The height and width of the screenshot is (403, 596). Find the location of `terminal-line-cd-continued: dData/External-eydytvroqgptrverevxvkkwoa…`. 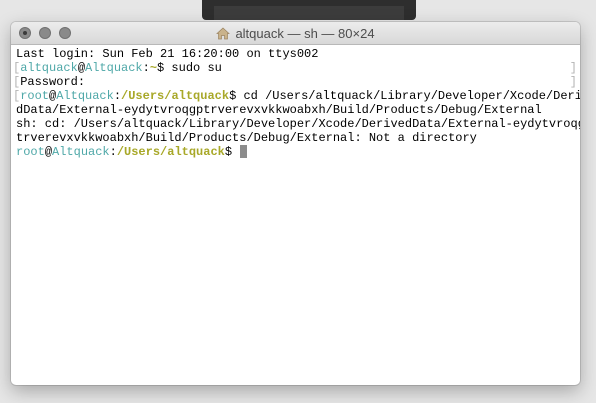

terminal-line-cd-continued: dData/External-eydytvroqgptrverevxvkkwoa… is located at coordinates (295, 110).